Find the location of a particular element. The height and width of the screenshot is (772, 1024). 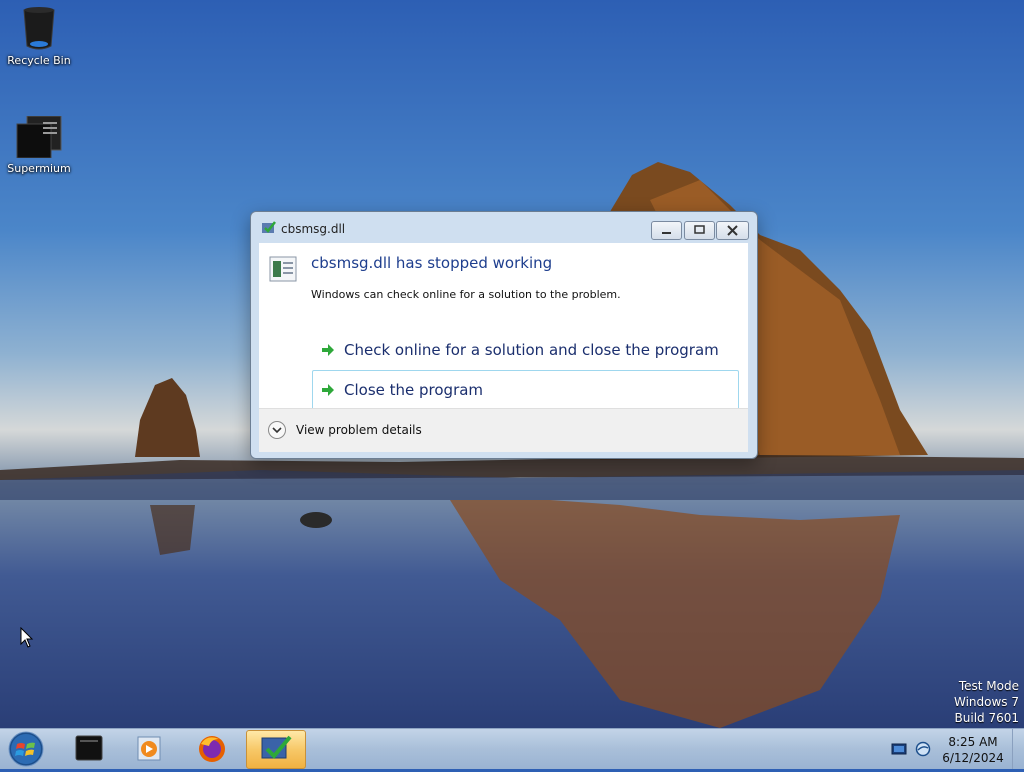

display-tray-icon is located at coordinates (899, 749).